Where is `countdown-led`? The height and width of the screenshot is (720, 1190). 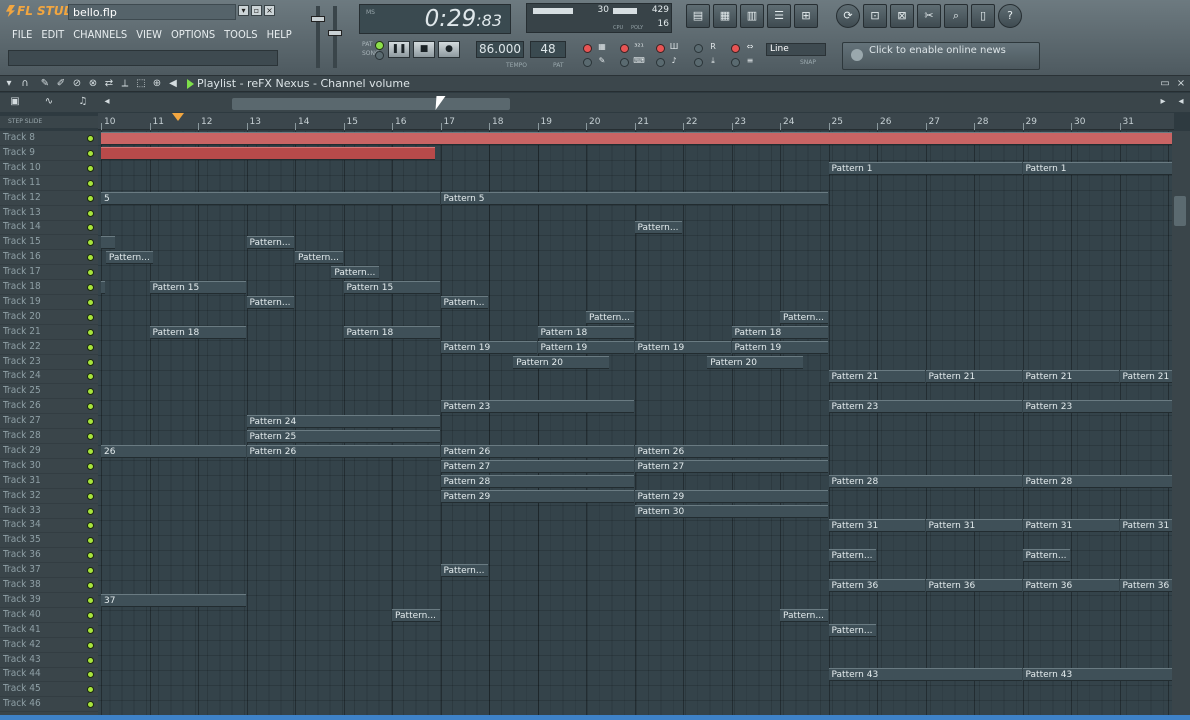 countdown-led is located at coordinates (624, 48).